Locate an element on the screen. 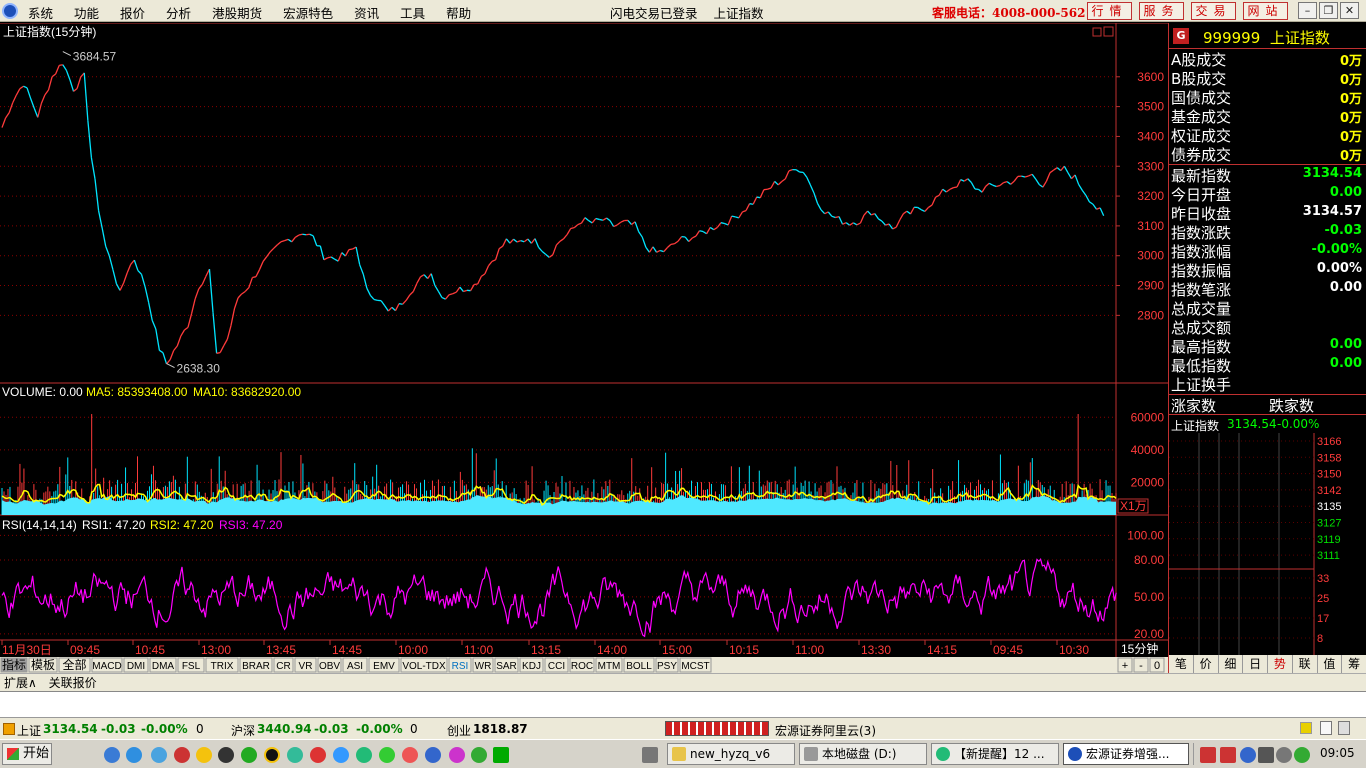  app-icon is located at coordinates (182, 755).